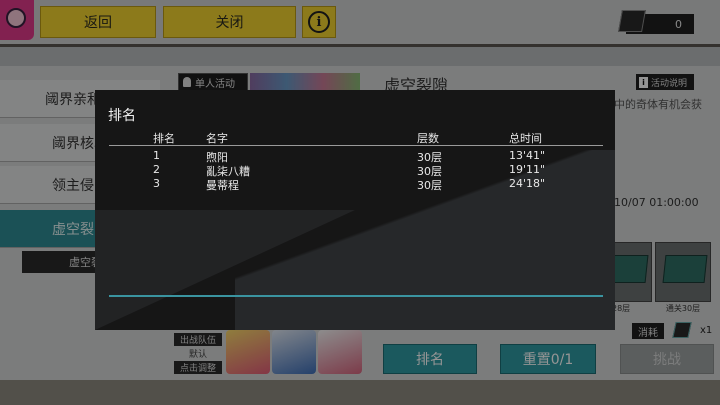 This screenshot has height=405, width=720. Describe the element at coordinates (428, 138) in the screenshot. I see `column-header-floors: 层数` at that location.